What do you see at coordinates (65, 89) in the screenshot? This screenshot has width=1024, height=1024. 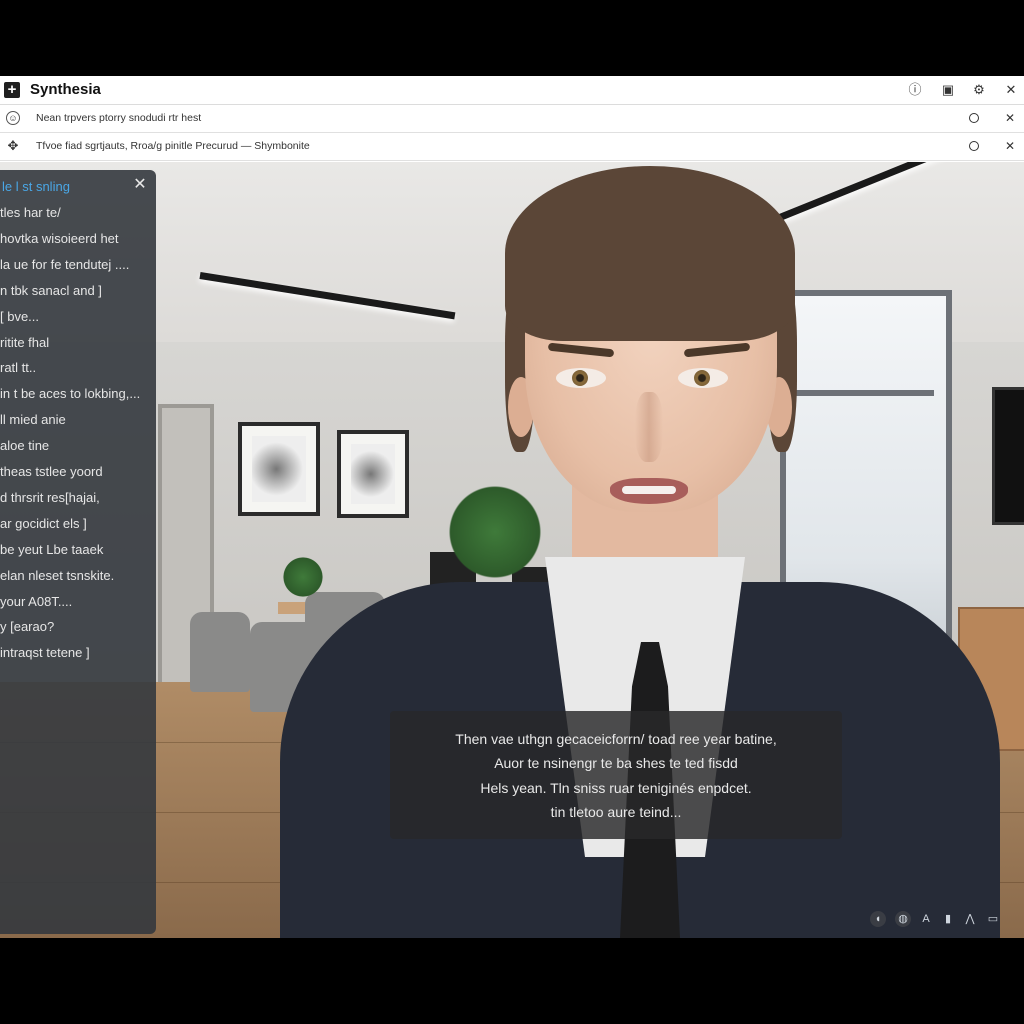 I see `app-title: Synthesia` at bounding box center [65, 89].